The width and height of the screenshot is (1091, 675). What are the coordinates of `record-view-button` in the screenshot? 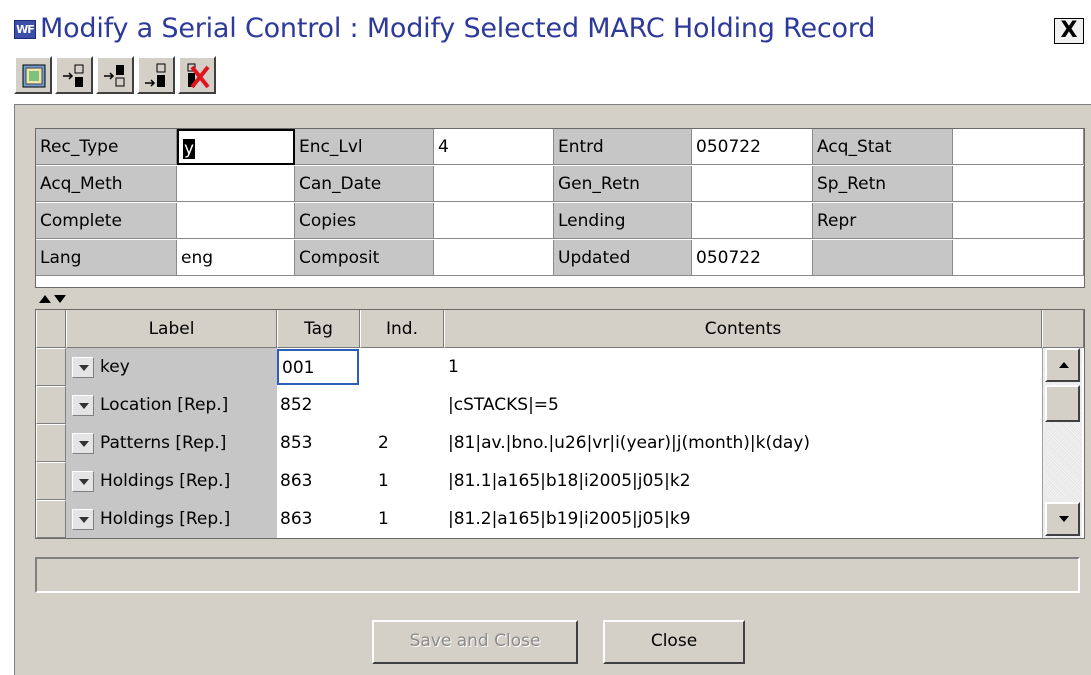 It's located at (33, 75).